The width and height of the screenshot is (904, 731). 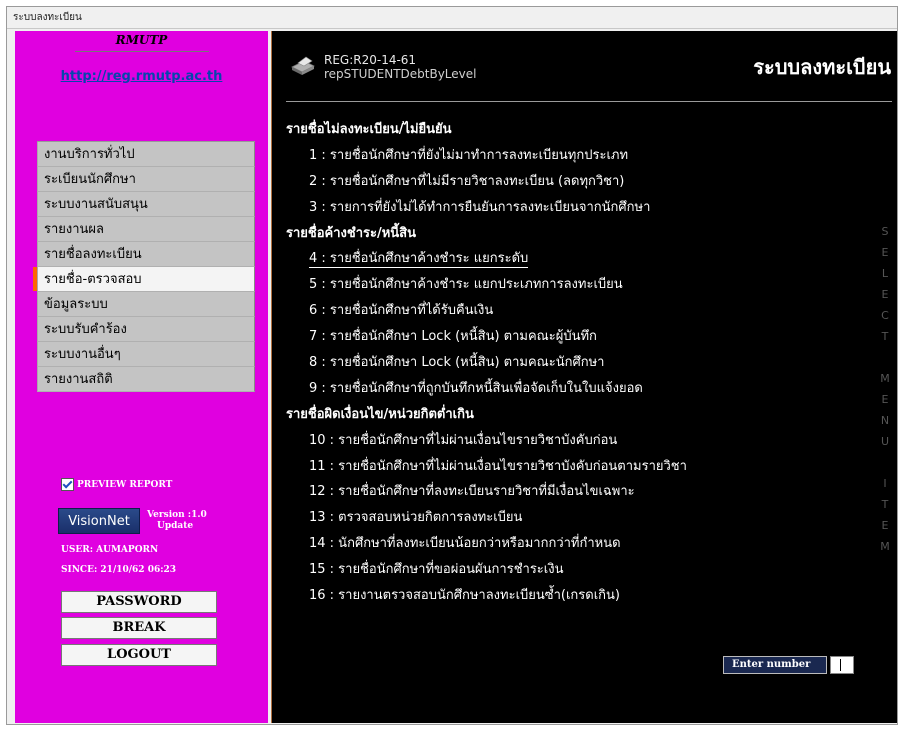 I want to click on sidebar-item-support-system: ระบบงานสนับสนุน, so click(x=146, y=204).